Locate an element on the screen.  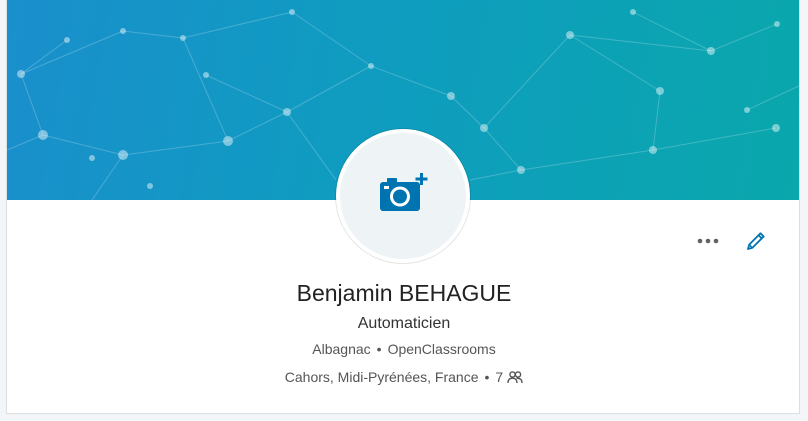
add-photo-camera-icon is located at coordinates (404, 192).